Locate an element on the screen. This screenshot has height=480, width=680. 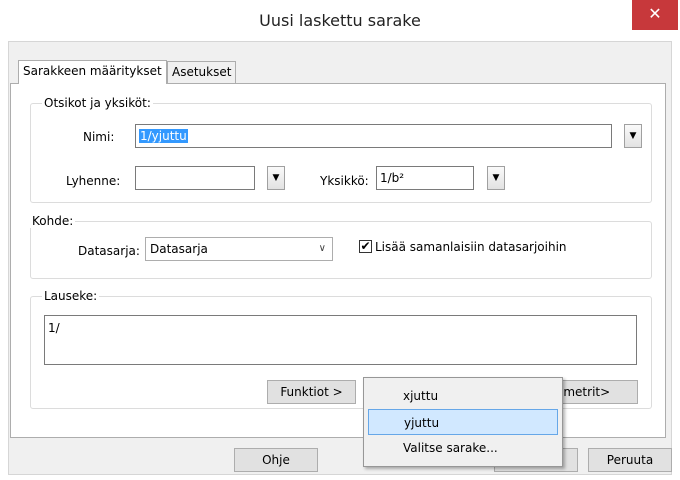
add-similar-checkbox: ✔ is located at coordinates (365, 246).